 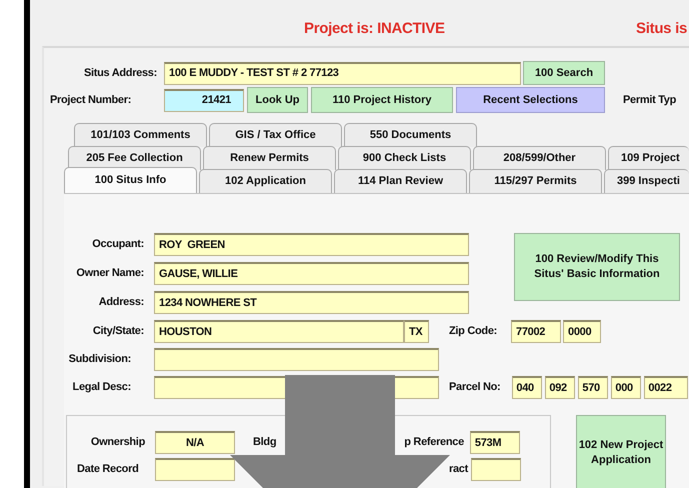 I want to click on parcel-field: 092, so click(x=560, y=387).